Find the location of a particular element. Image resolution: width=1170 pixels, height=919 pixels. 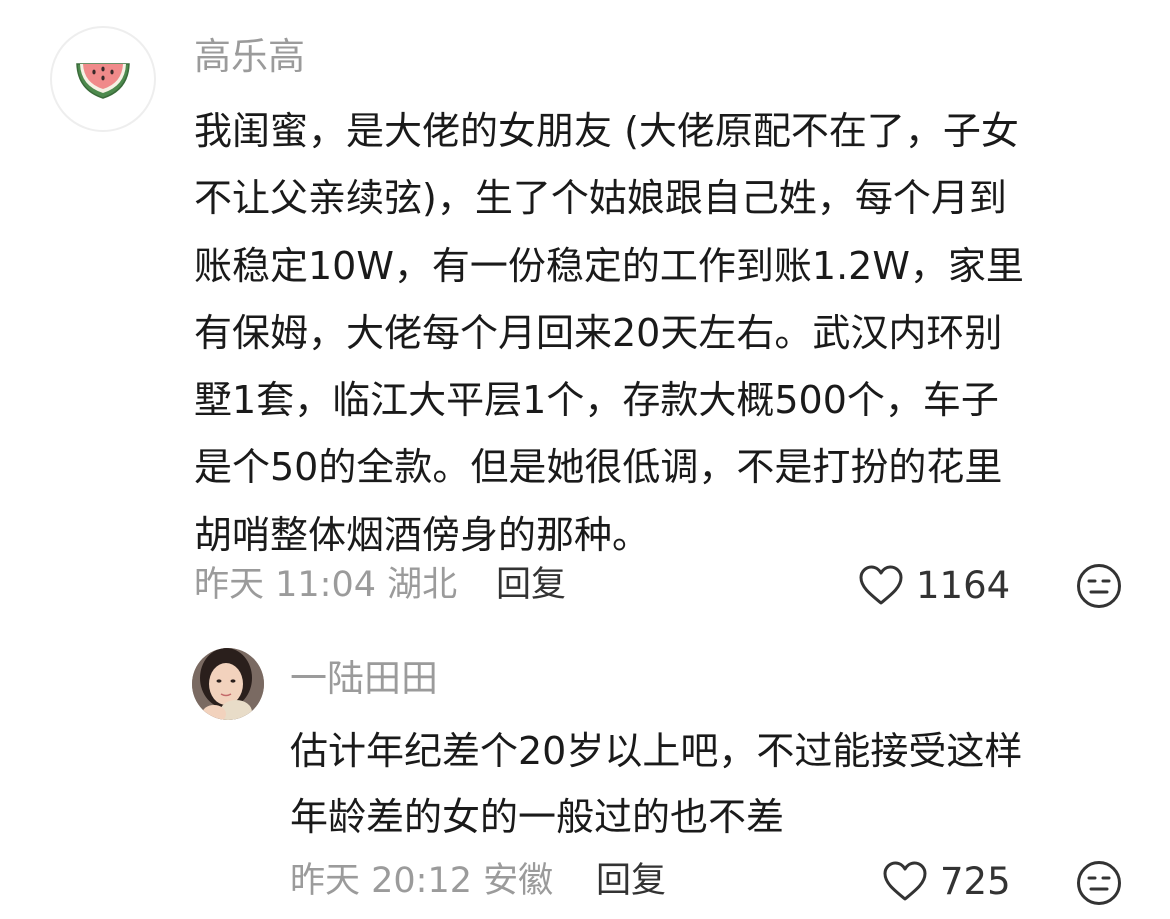

comment-line: 胡哨整体烟酒傍身的那种。 is located at coordinates (422, 534).